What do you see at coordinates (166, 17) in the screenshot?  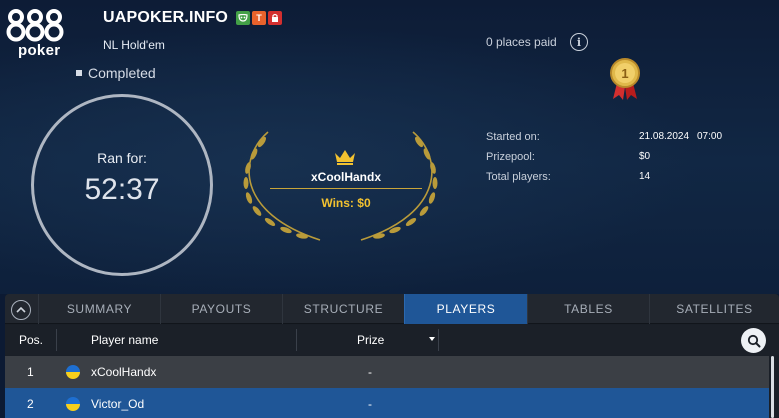 I see `tournament-title: UAPOKER.INFO` at bounding box center [166, 17].